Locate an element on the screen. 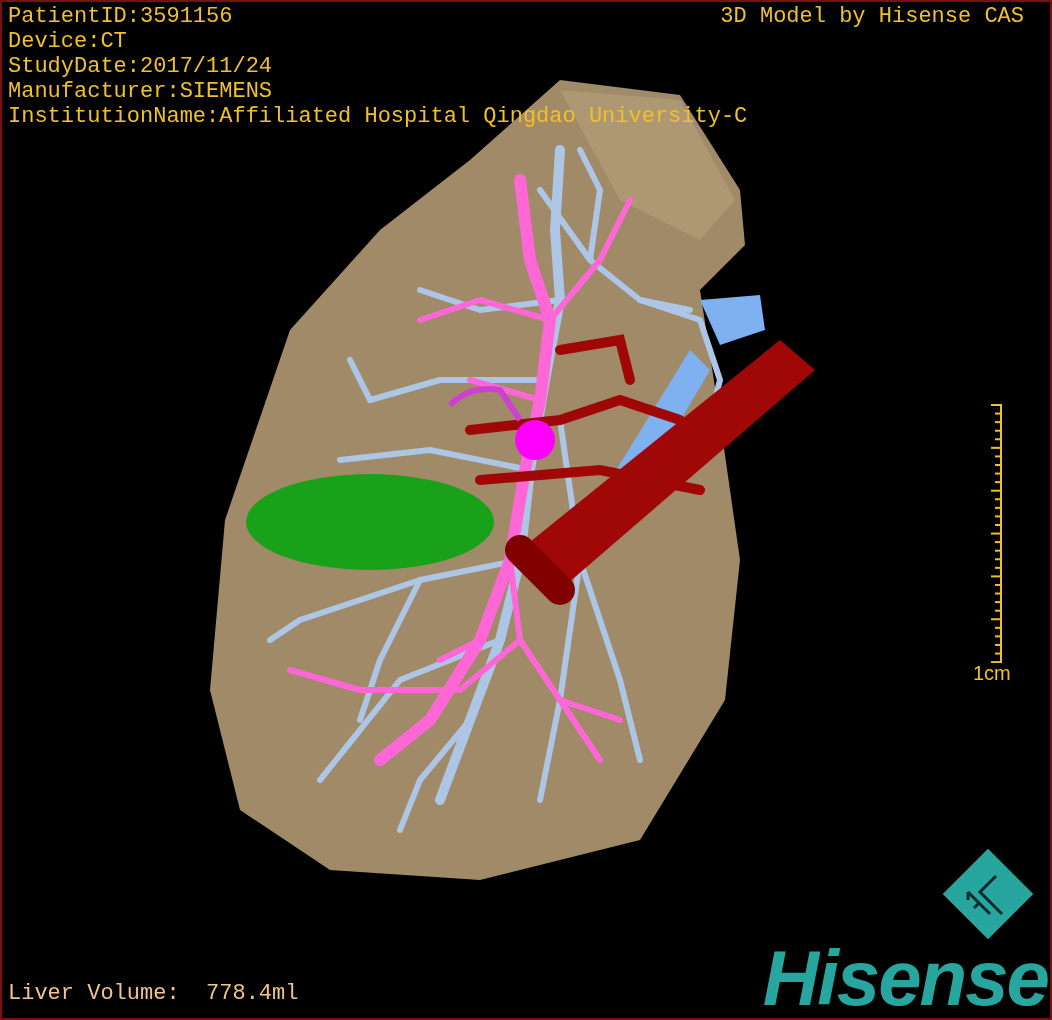  patient-info-text: Manufacturer:SIEMENS is located at coordinates (140, 91).